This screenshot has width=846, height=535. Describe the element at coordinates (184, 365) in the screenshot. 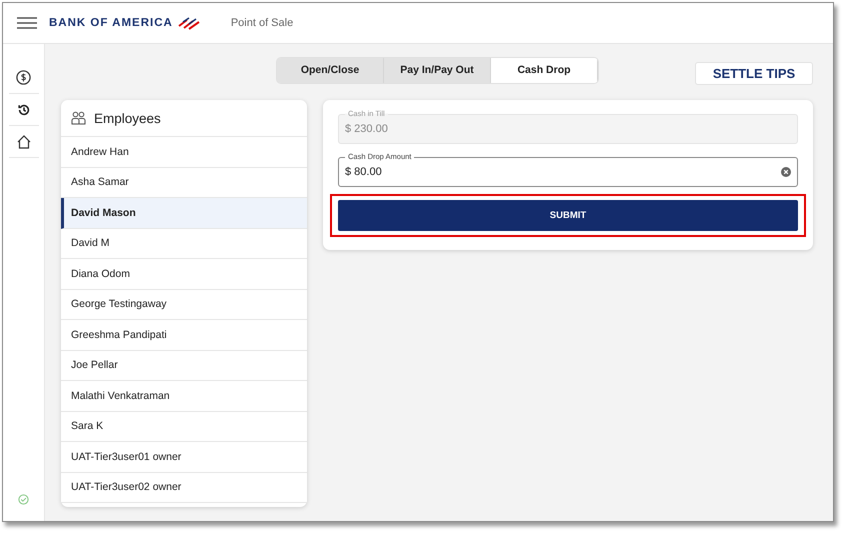

I see `employee-item: Joe Pellar` at that location.